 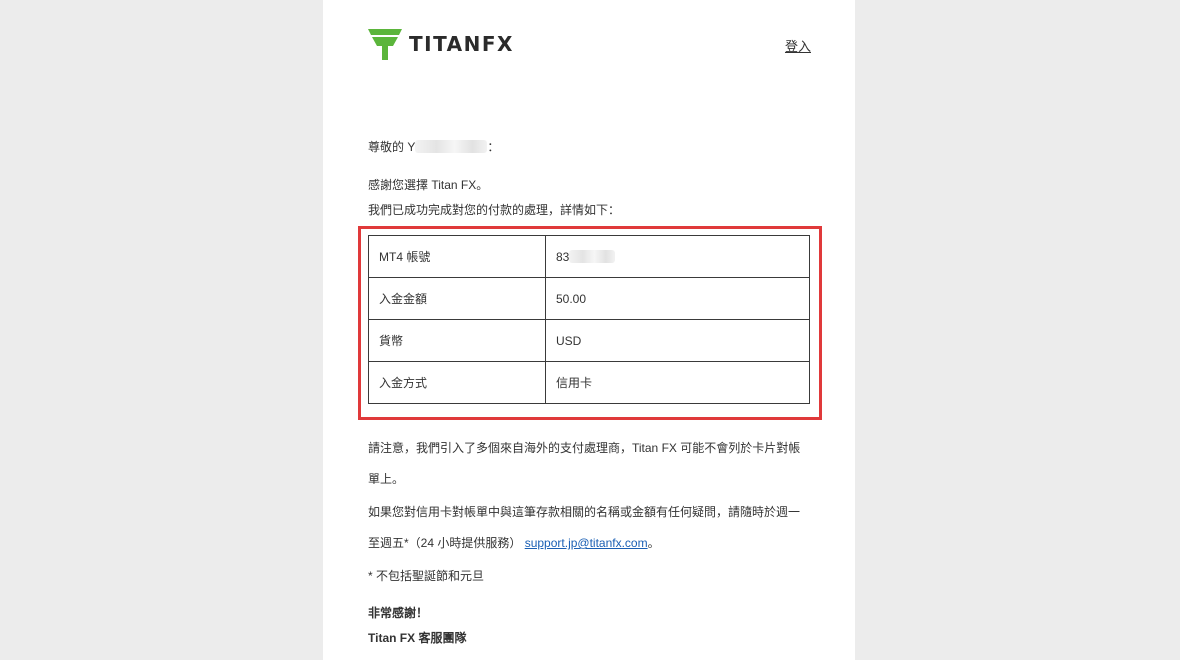 I want to click on signoff: 非常感謝！, so click(x=398, y=613).